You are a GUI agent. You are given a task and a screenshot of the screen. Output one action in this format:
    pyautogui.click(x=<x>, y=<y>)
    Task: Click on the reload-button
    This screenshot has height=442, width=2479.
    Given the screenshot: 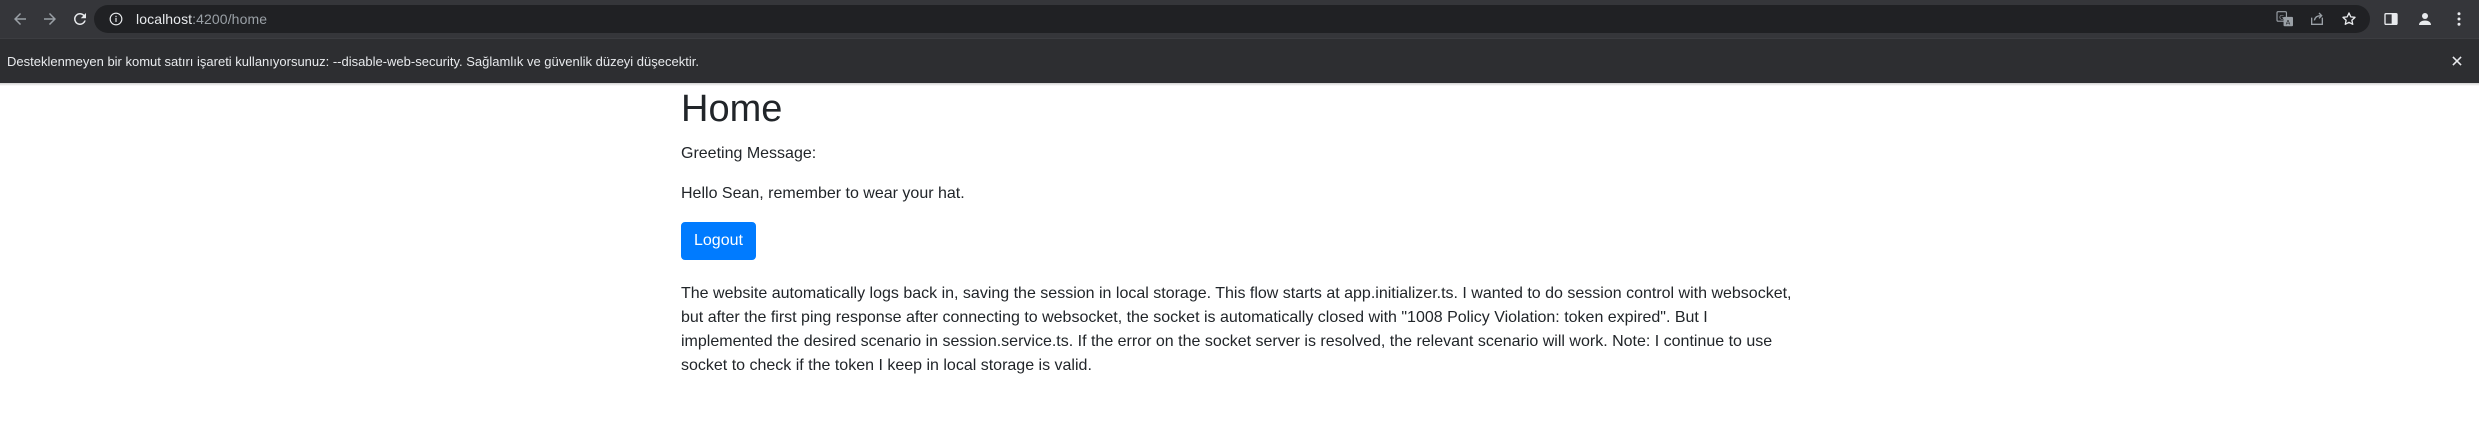 What is the action you would take?
    pyautogui.click(x=80, y=19)
    